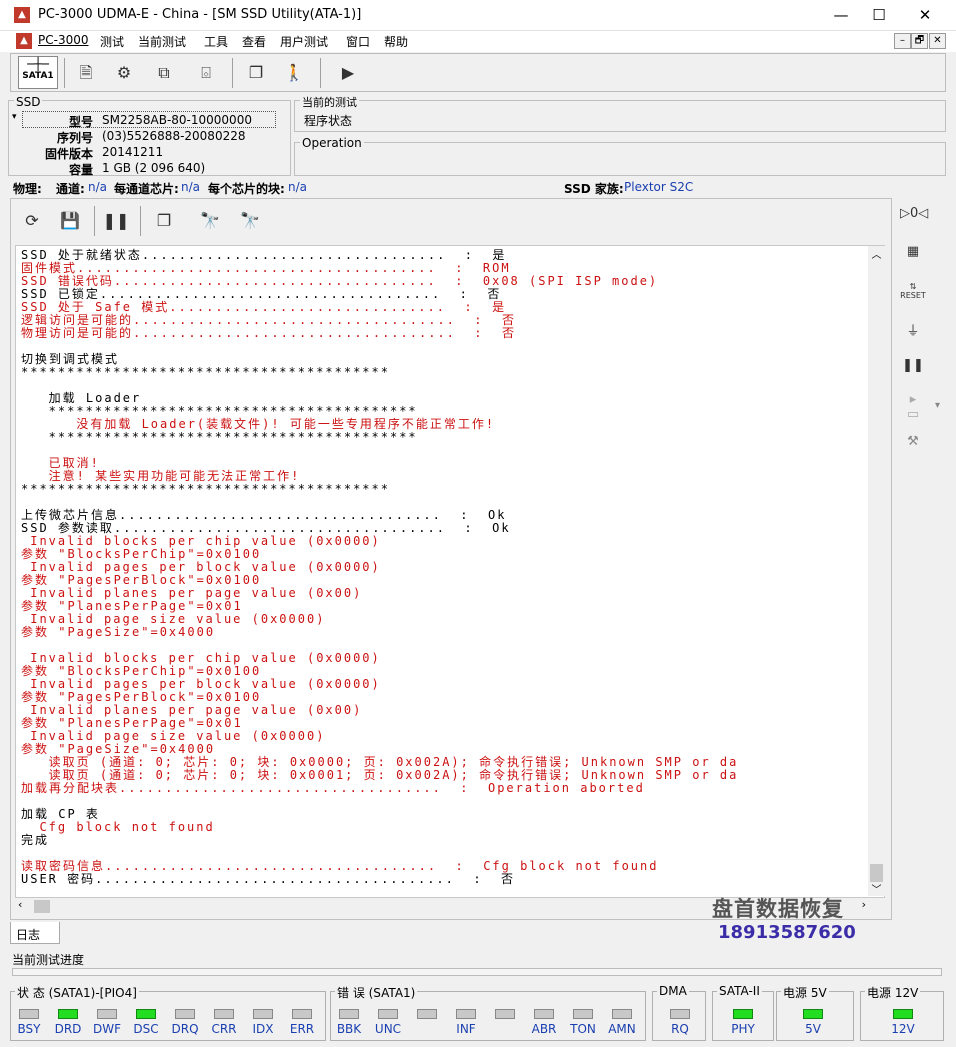  I want to click on serial-value: (03)5526888-20080228, so click(174, 136).